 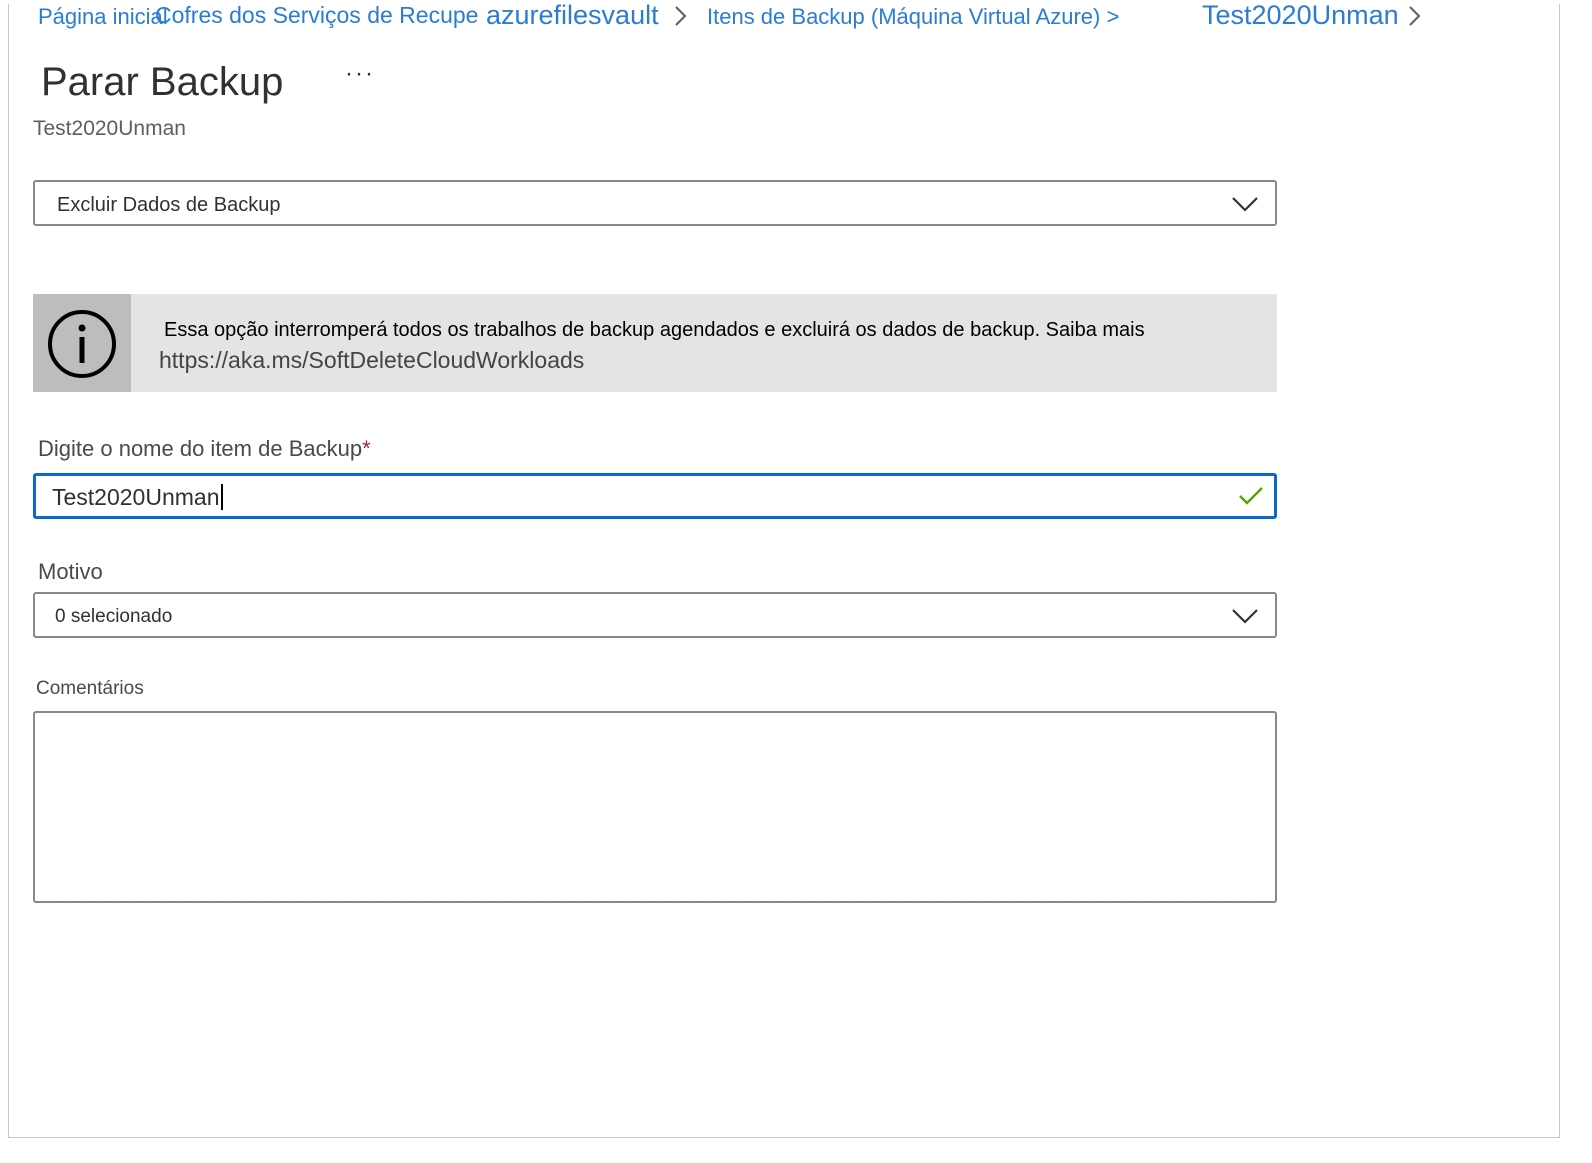 I want to click on info-icon, so click(x=82, y=344).